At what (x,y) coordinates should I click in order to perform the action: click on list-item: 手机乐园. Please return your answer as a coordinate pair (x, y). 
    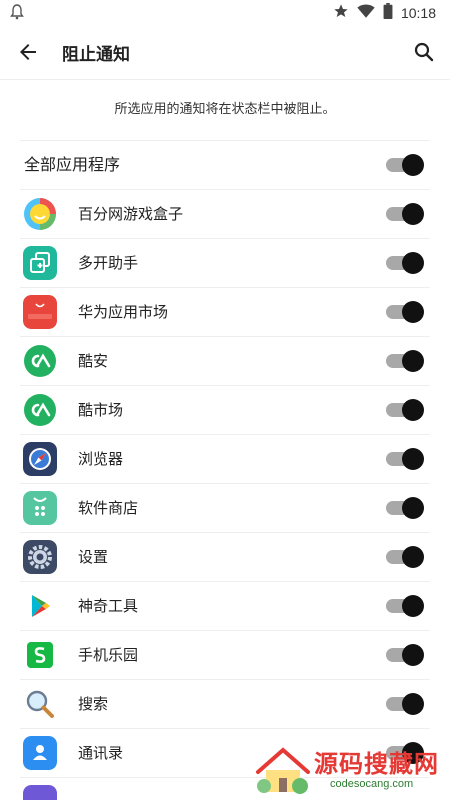
    Looking at the image, I should click on (225, 654).